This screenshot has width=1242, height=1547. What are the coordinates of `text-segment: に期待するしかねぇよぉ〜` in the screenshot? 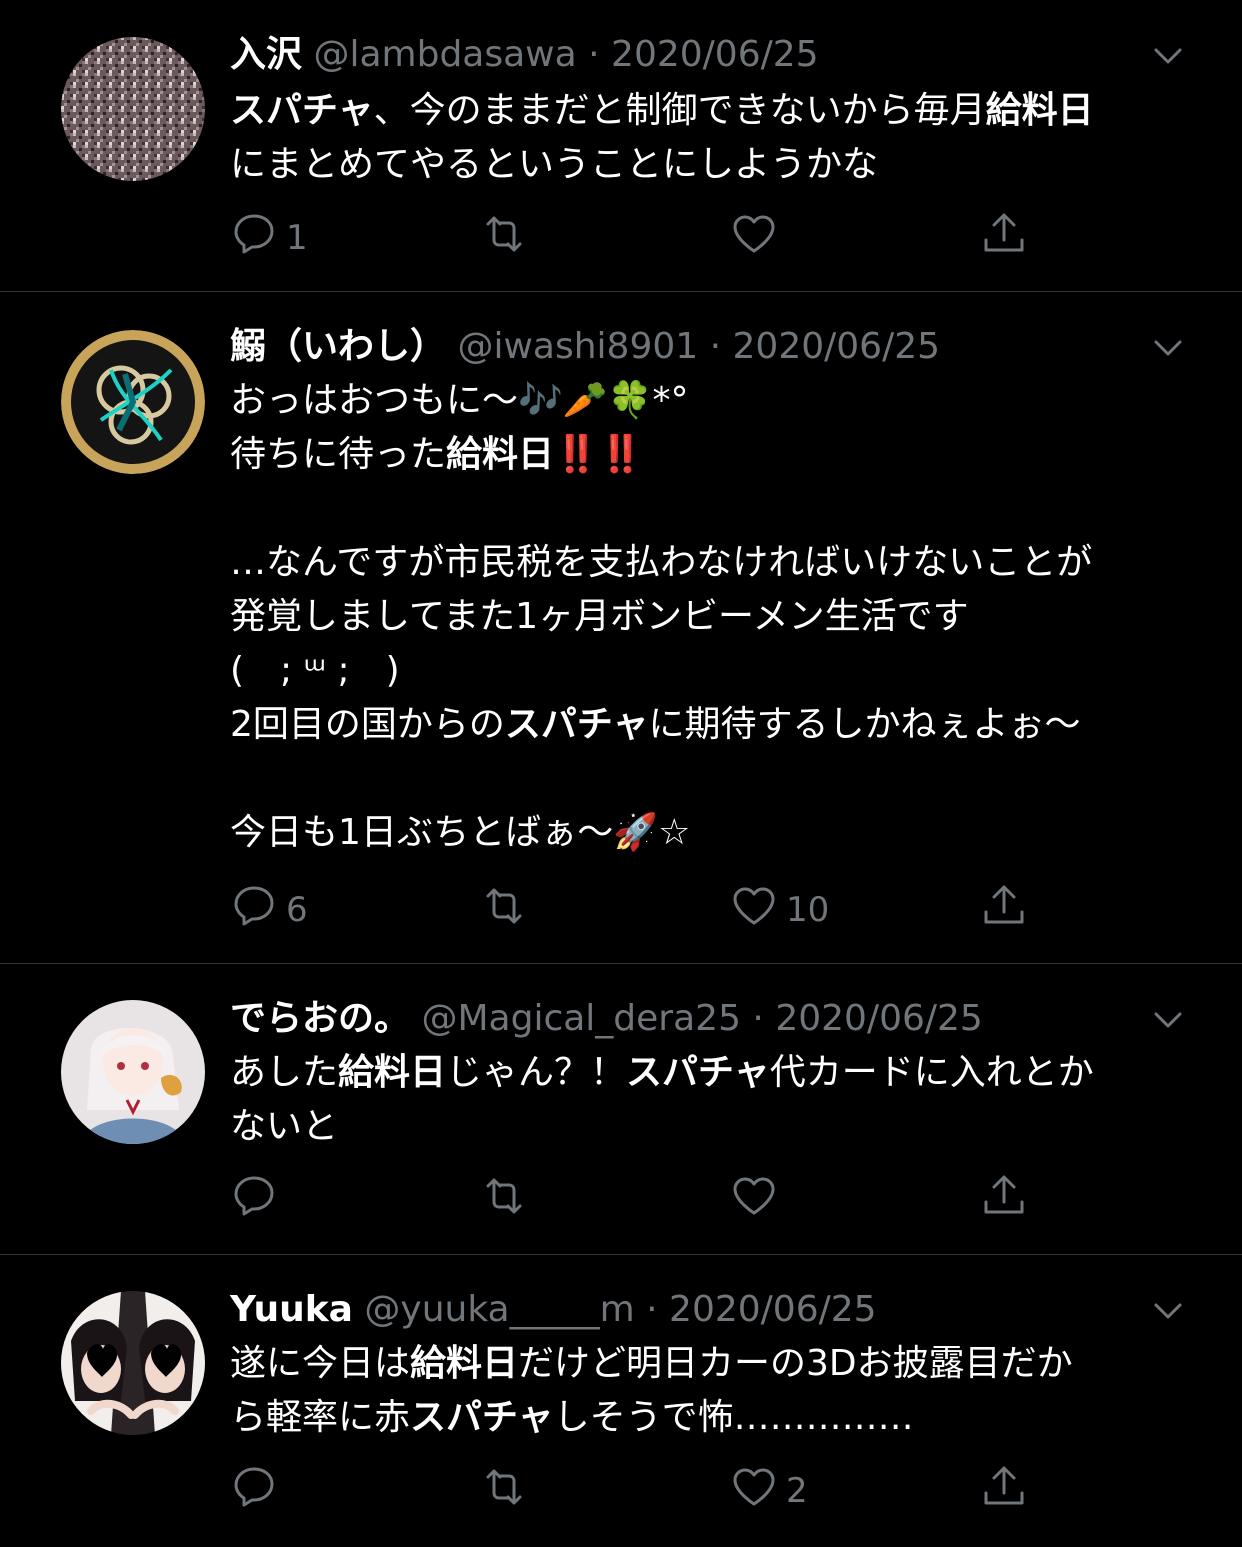 It's located at (864, 724).